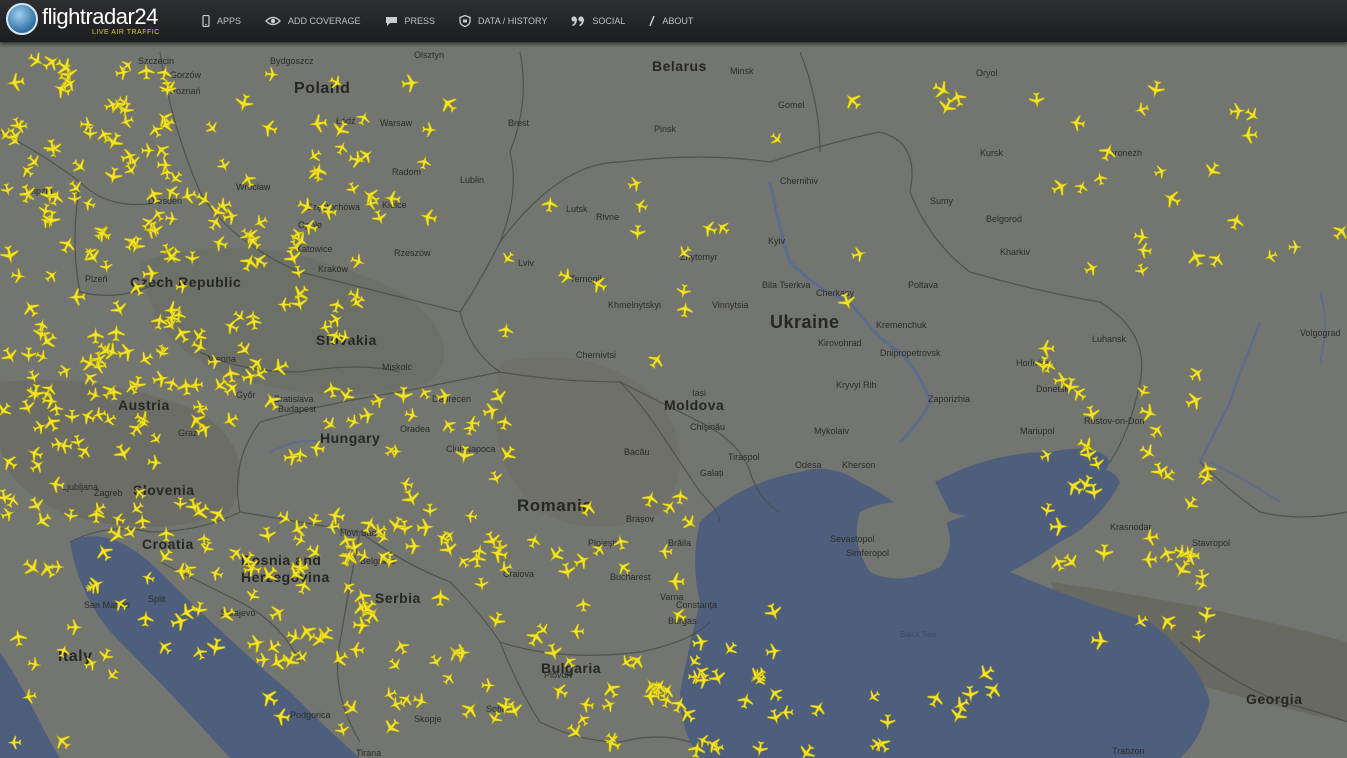 The width and height of the screenshot is (1347, 758). What do you see at coordinates (86, 21) in the screenshot?
I see `flightradar24-logo: flightradar24 LIVE AIR TRAFFIC` at bounding box center [86, 21].